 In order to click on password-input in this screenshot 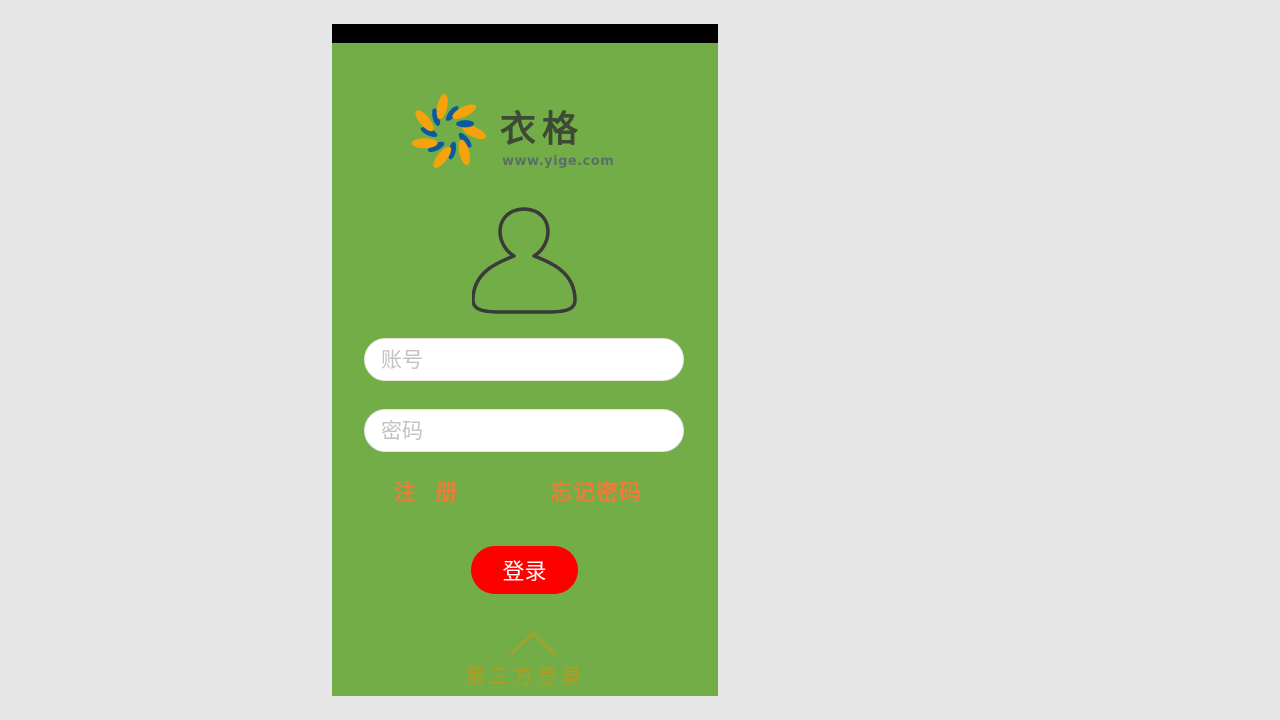, I will do `click(524, 430)`.